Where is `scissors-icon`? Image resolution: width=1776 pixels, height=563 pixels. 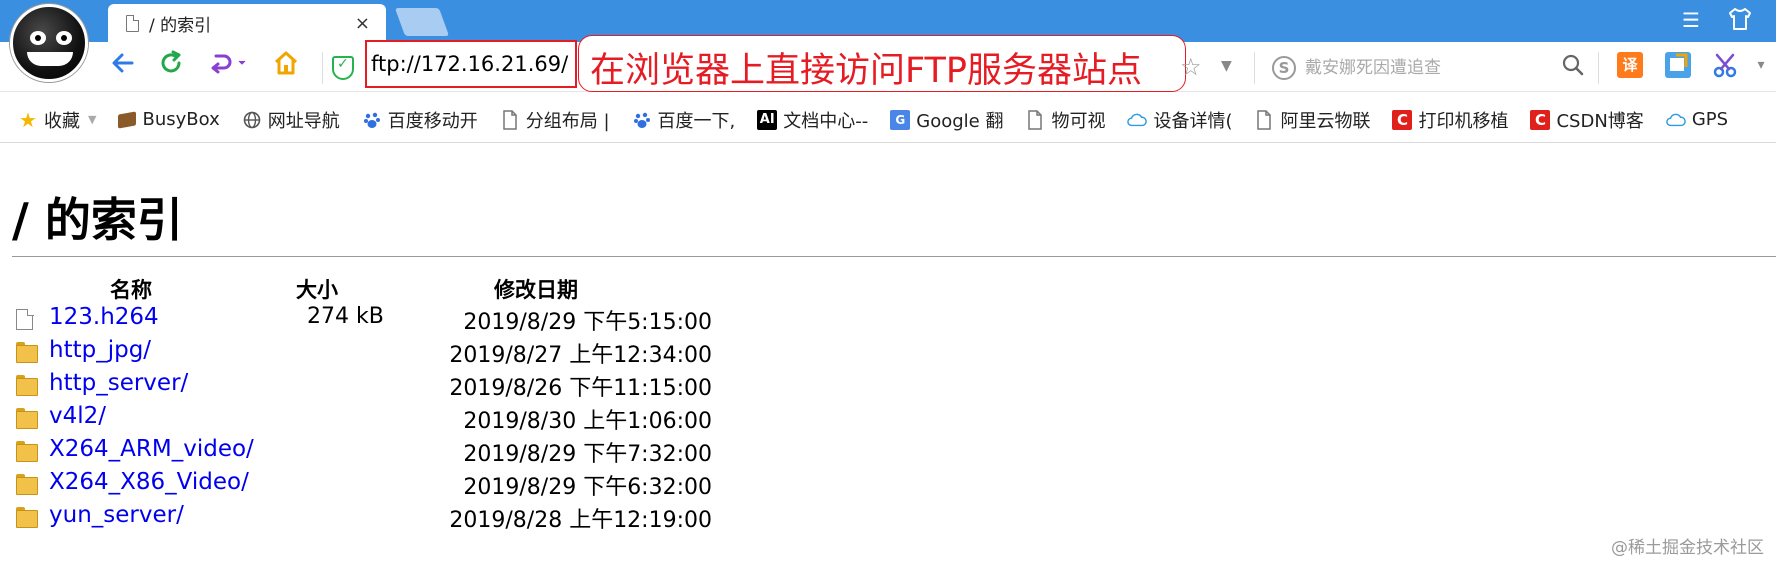
scissors-icon is located at coordinates (1726, 65).